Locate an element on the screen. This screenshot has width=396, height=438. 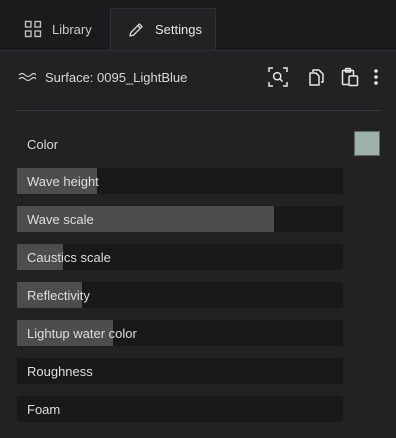
tab-settings-label: Settings is located at coordinates (178, 29).